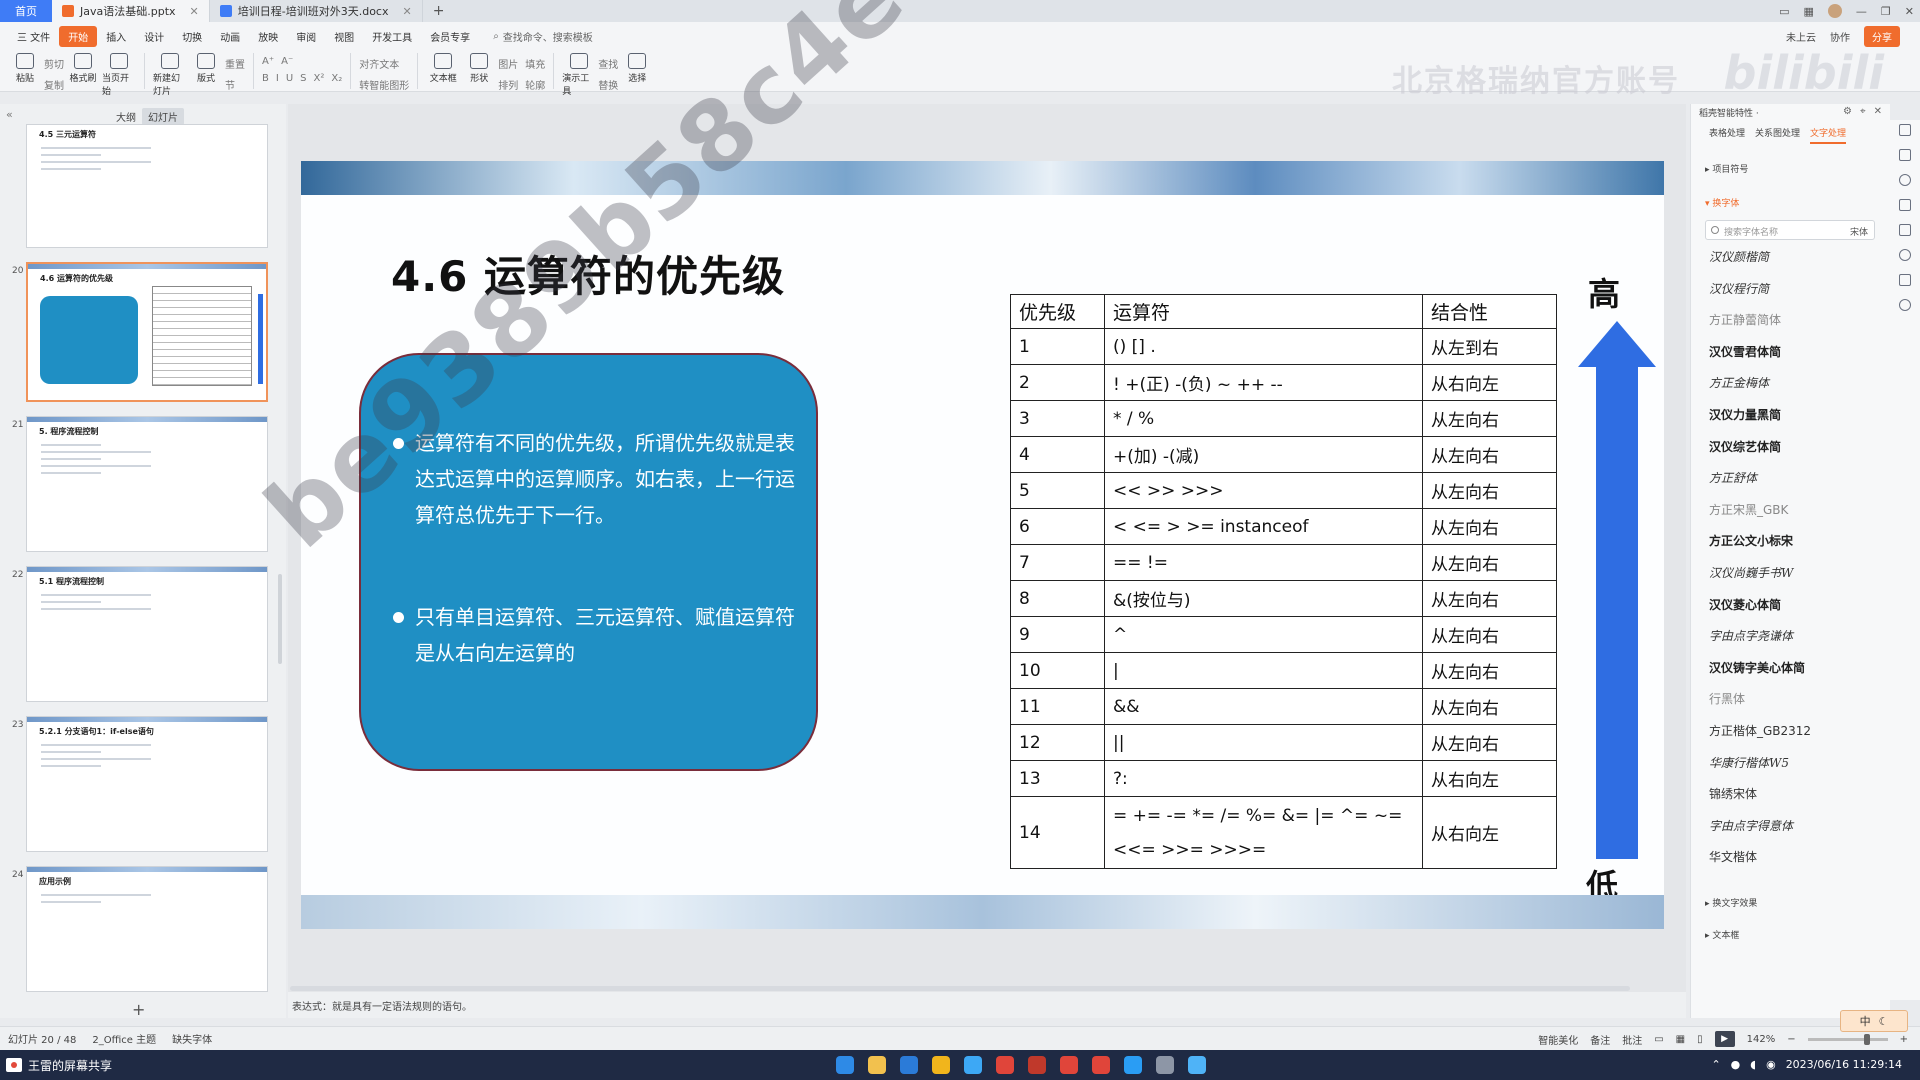  Describe the element at coordinates (1715, 1064) in the screenshot. I see `tray-expand-icon: ⌃` at that location.